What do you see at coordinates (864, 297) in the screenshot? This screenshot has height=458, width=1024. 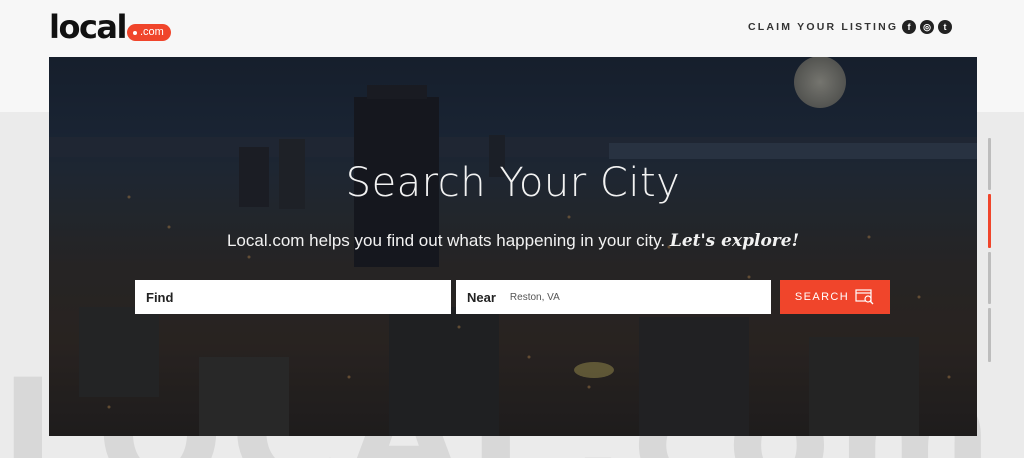 I see `search-icon` at bounding box center [864, 297].